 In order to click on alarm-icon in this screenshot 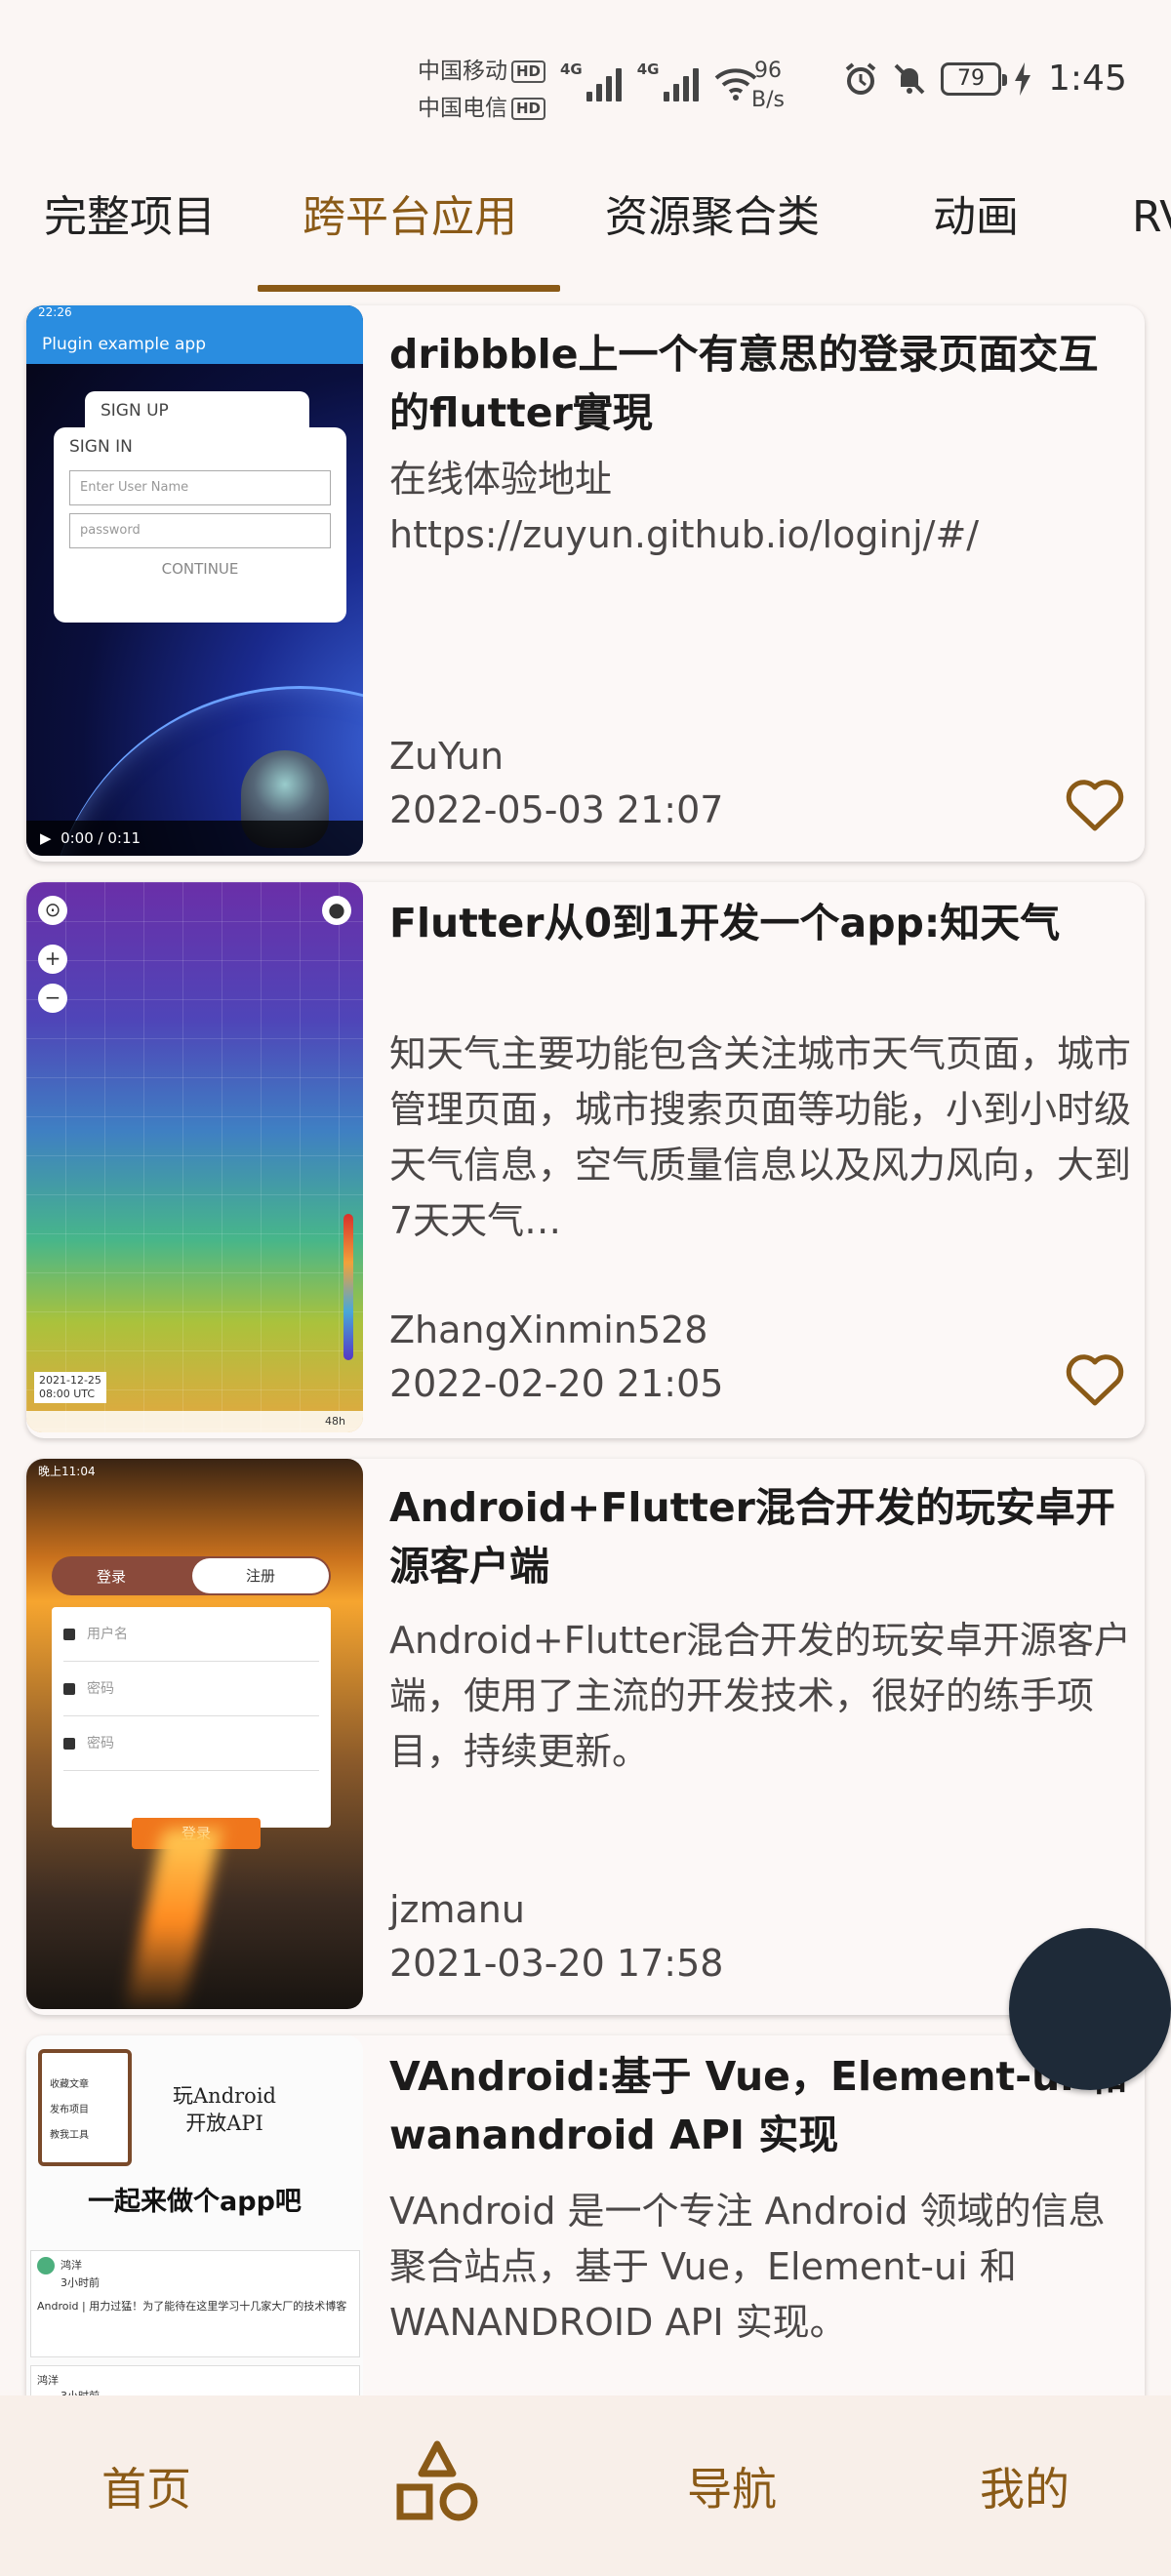, I will do `click(860, 78)`.